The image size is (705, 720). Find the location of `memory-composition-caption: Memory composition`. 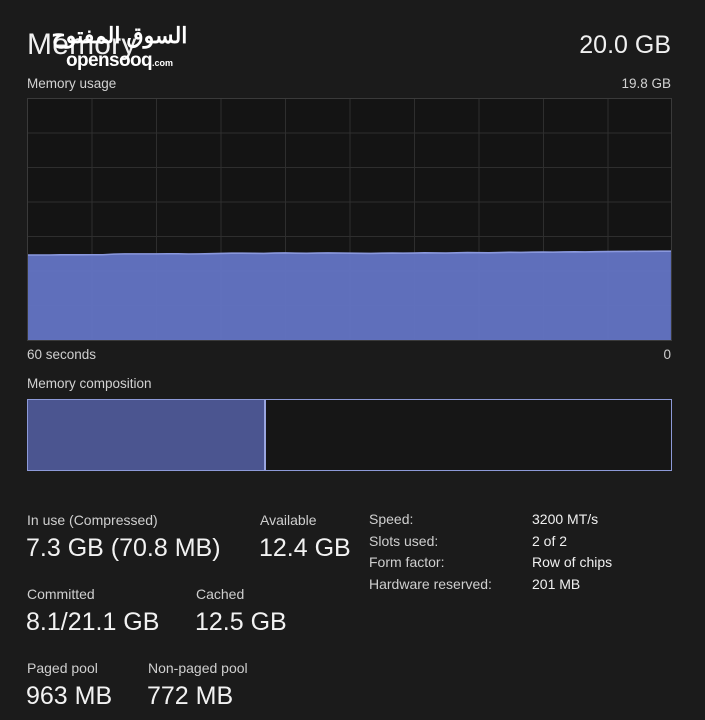

memory-composition-caption: Memory composition is located at coordinates (89, 383).